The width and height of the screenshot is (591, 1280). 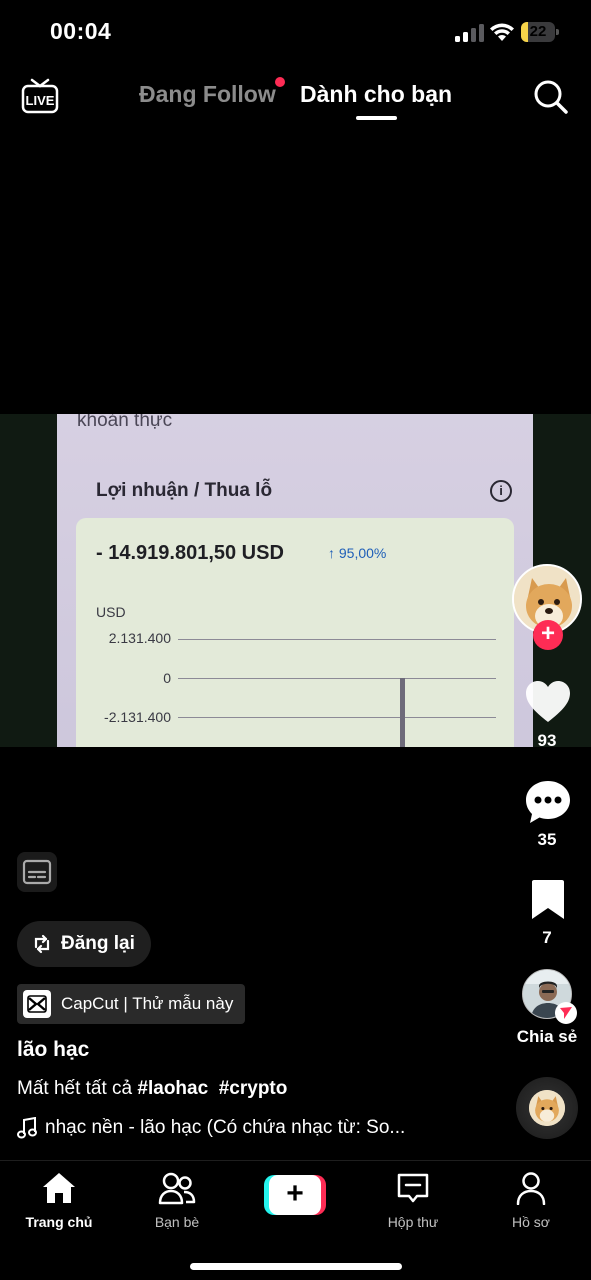 I want to click on captions-toggle-button, so click(x=37, y=872).